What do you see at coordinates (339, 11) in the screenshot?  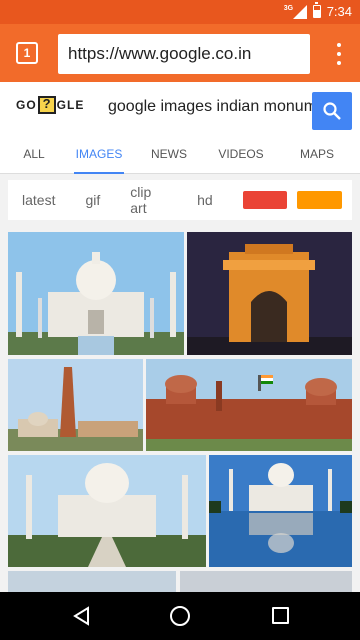 I see `clock: 7:34` at bounding box center [339, 11].